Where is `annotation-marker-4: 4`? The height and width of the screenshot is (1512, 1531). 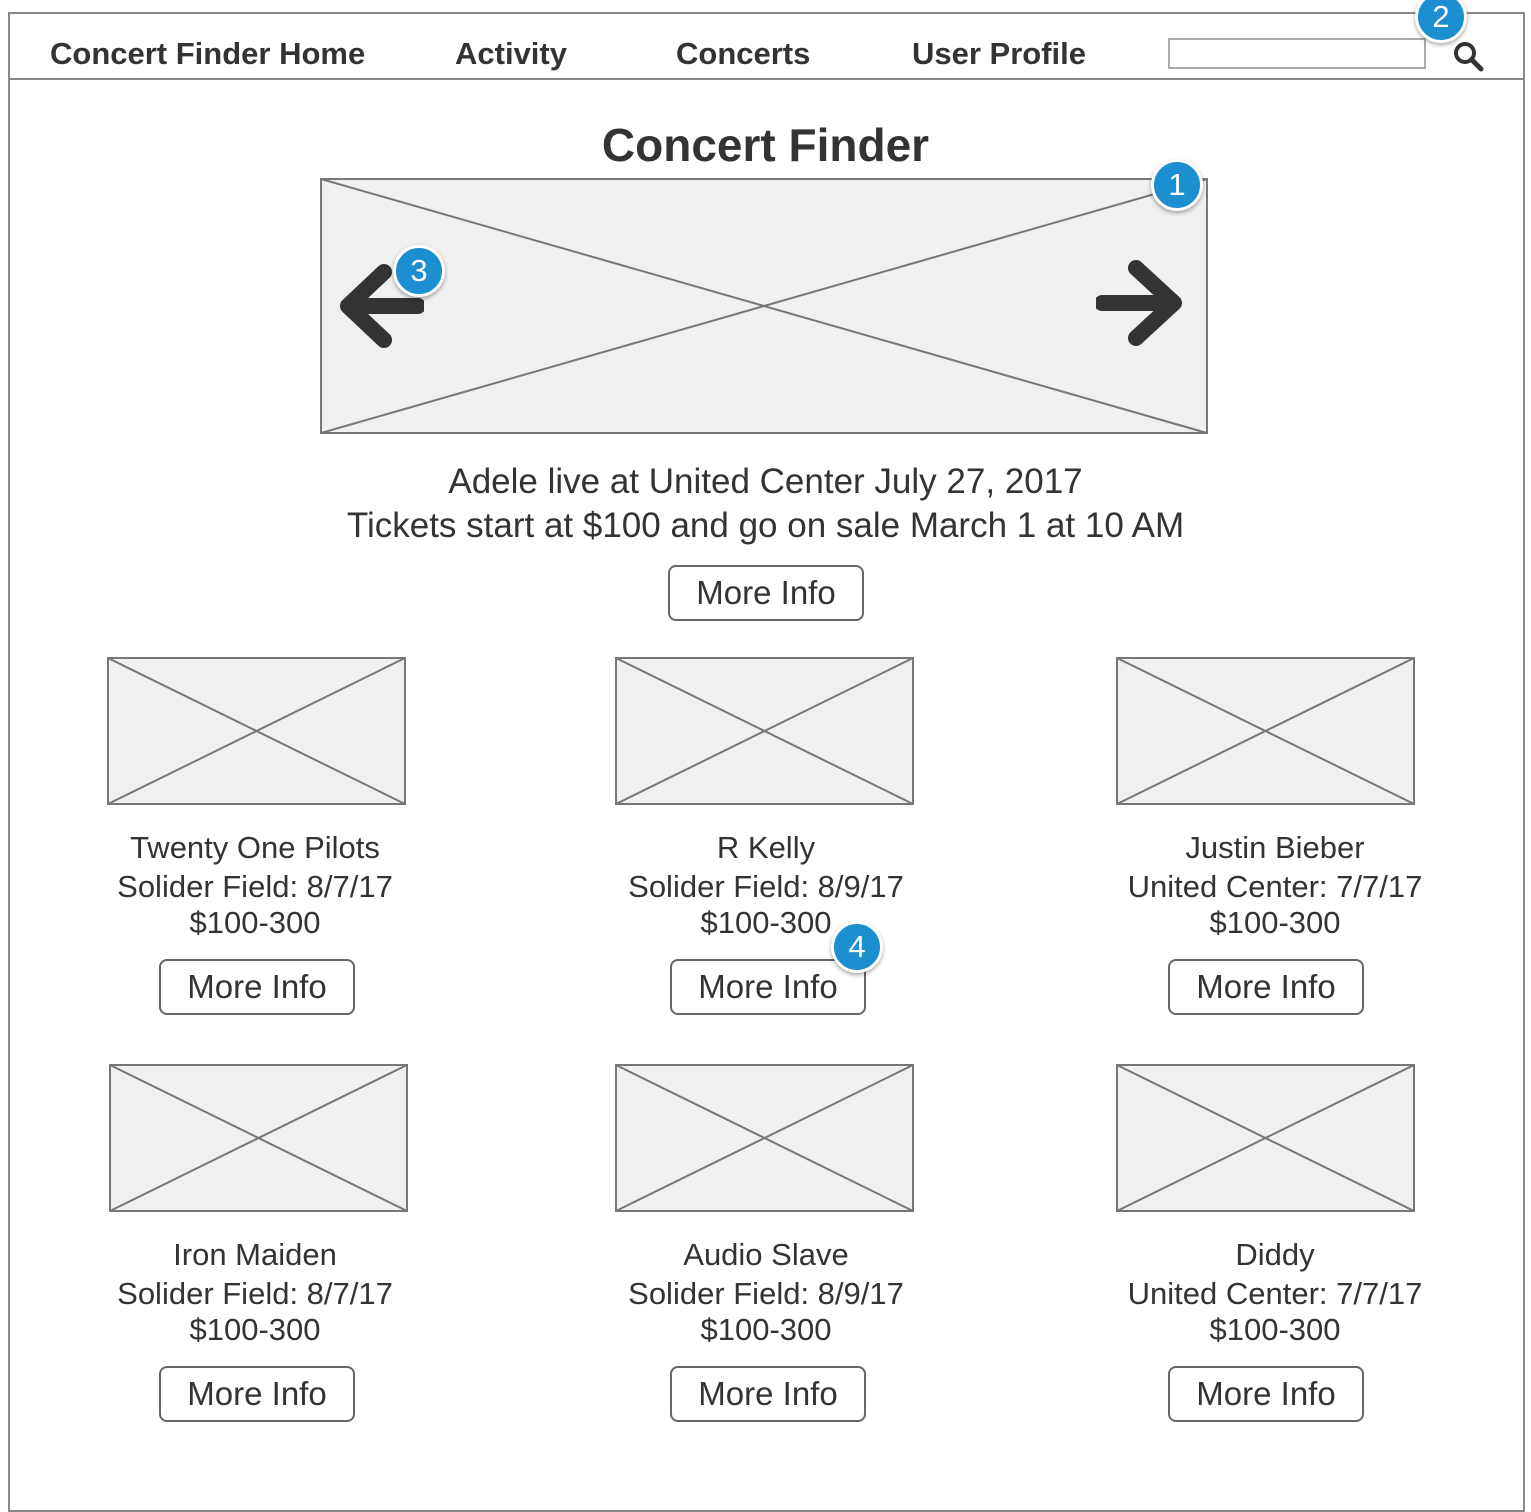
annotation-marker-4: 4 is located at coordinates (857, 947).